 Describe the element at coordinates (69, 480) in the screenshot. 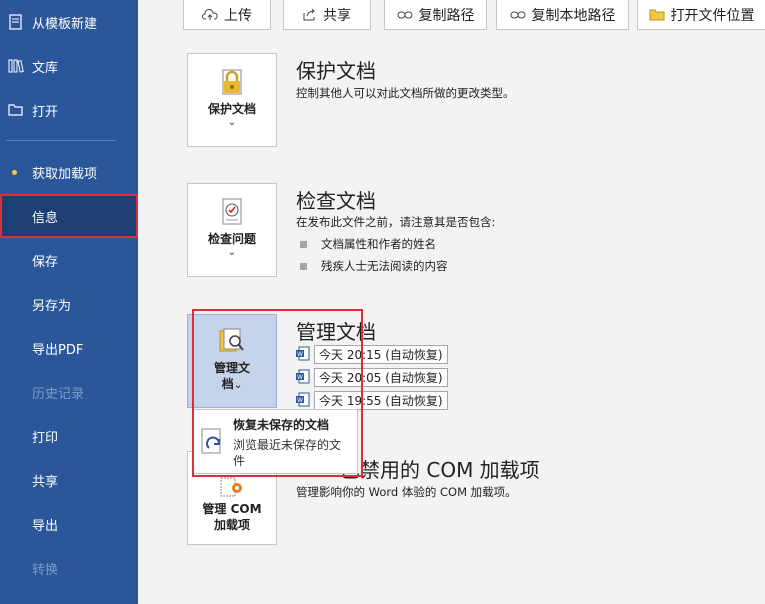

I see `nav-share: 共享` at that location.